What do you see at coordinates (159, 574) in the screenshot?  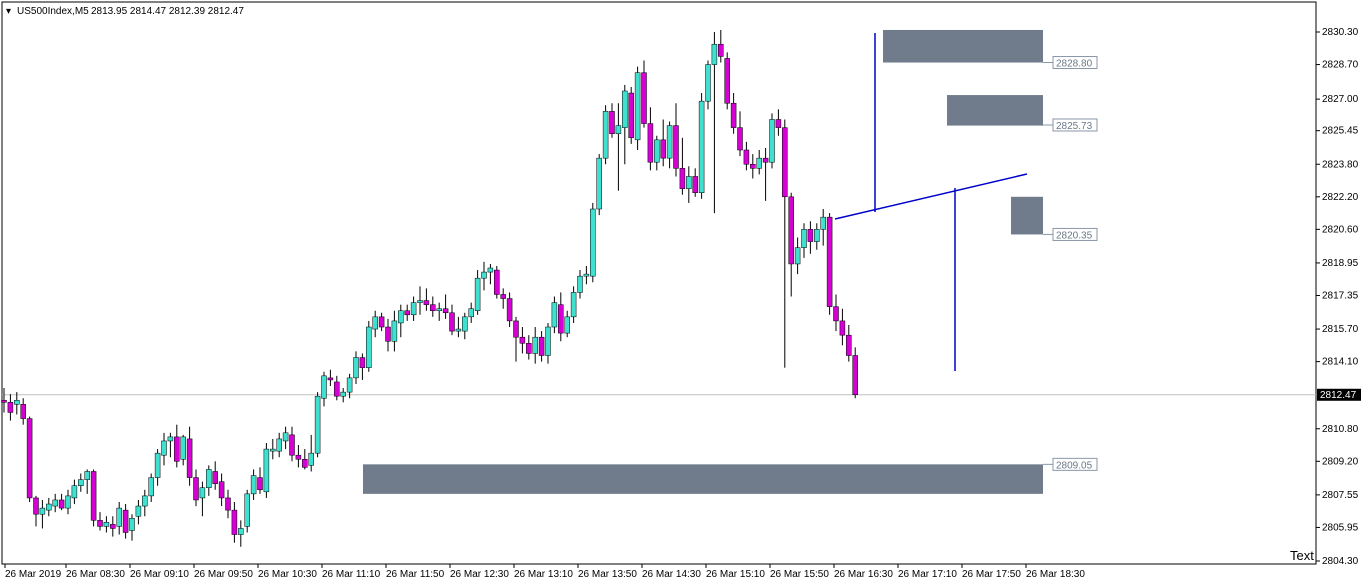 I see `x-tick-label: 26 Mar 09:10` at bounding box center [159, 574].